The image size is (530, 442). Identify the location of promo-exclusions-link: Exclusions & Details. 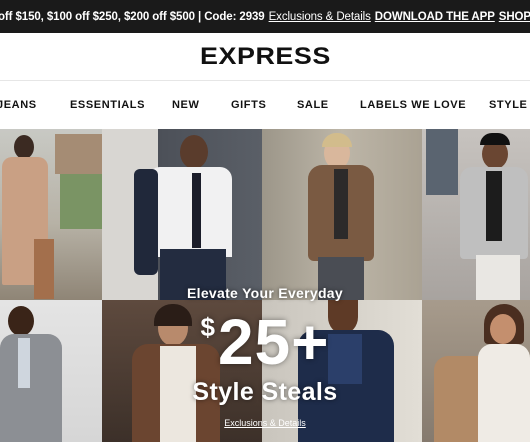
(320, 17).